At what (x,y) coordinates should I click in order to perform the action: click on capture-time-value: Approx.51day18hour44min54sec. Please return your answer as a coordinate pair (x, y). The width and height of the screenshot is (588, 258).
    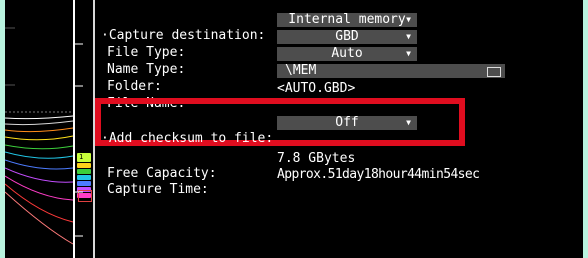
    Looking at the image, I should click on (378, 174).